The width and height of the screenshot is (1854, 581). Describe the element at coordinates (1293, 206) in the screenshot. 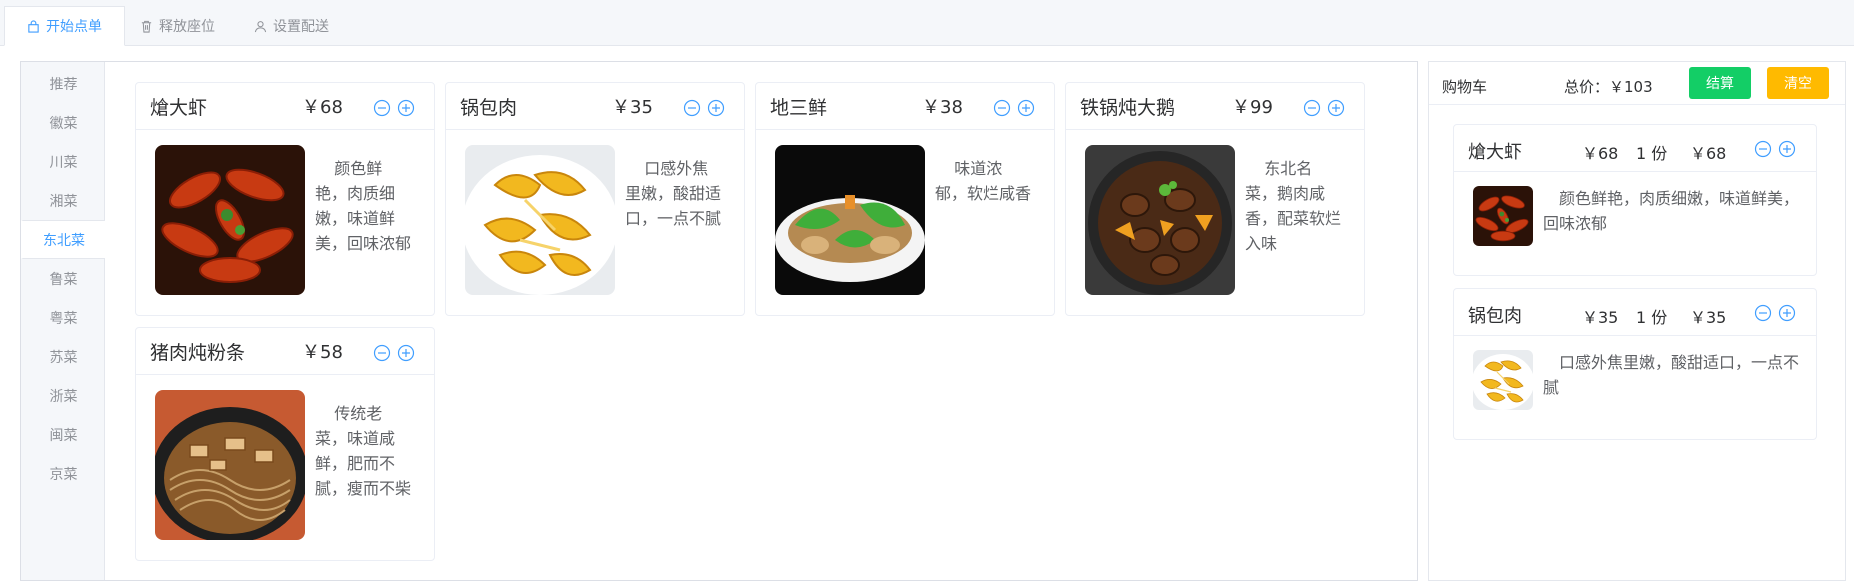

I see `dish-description: 东北名菜，鹅肉咸香，配菜软烂入味` at that location.